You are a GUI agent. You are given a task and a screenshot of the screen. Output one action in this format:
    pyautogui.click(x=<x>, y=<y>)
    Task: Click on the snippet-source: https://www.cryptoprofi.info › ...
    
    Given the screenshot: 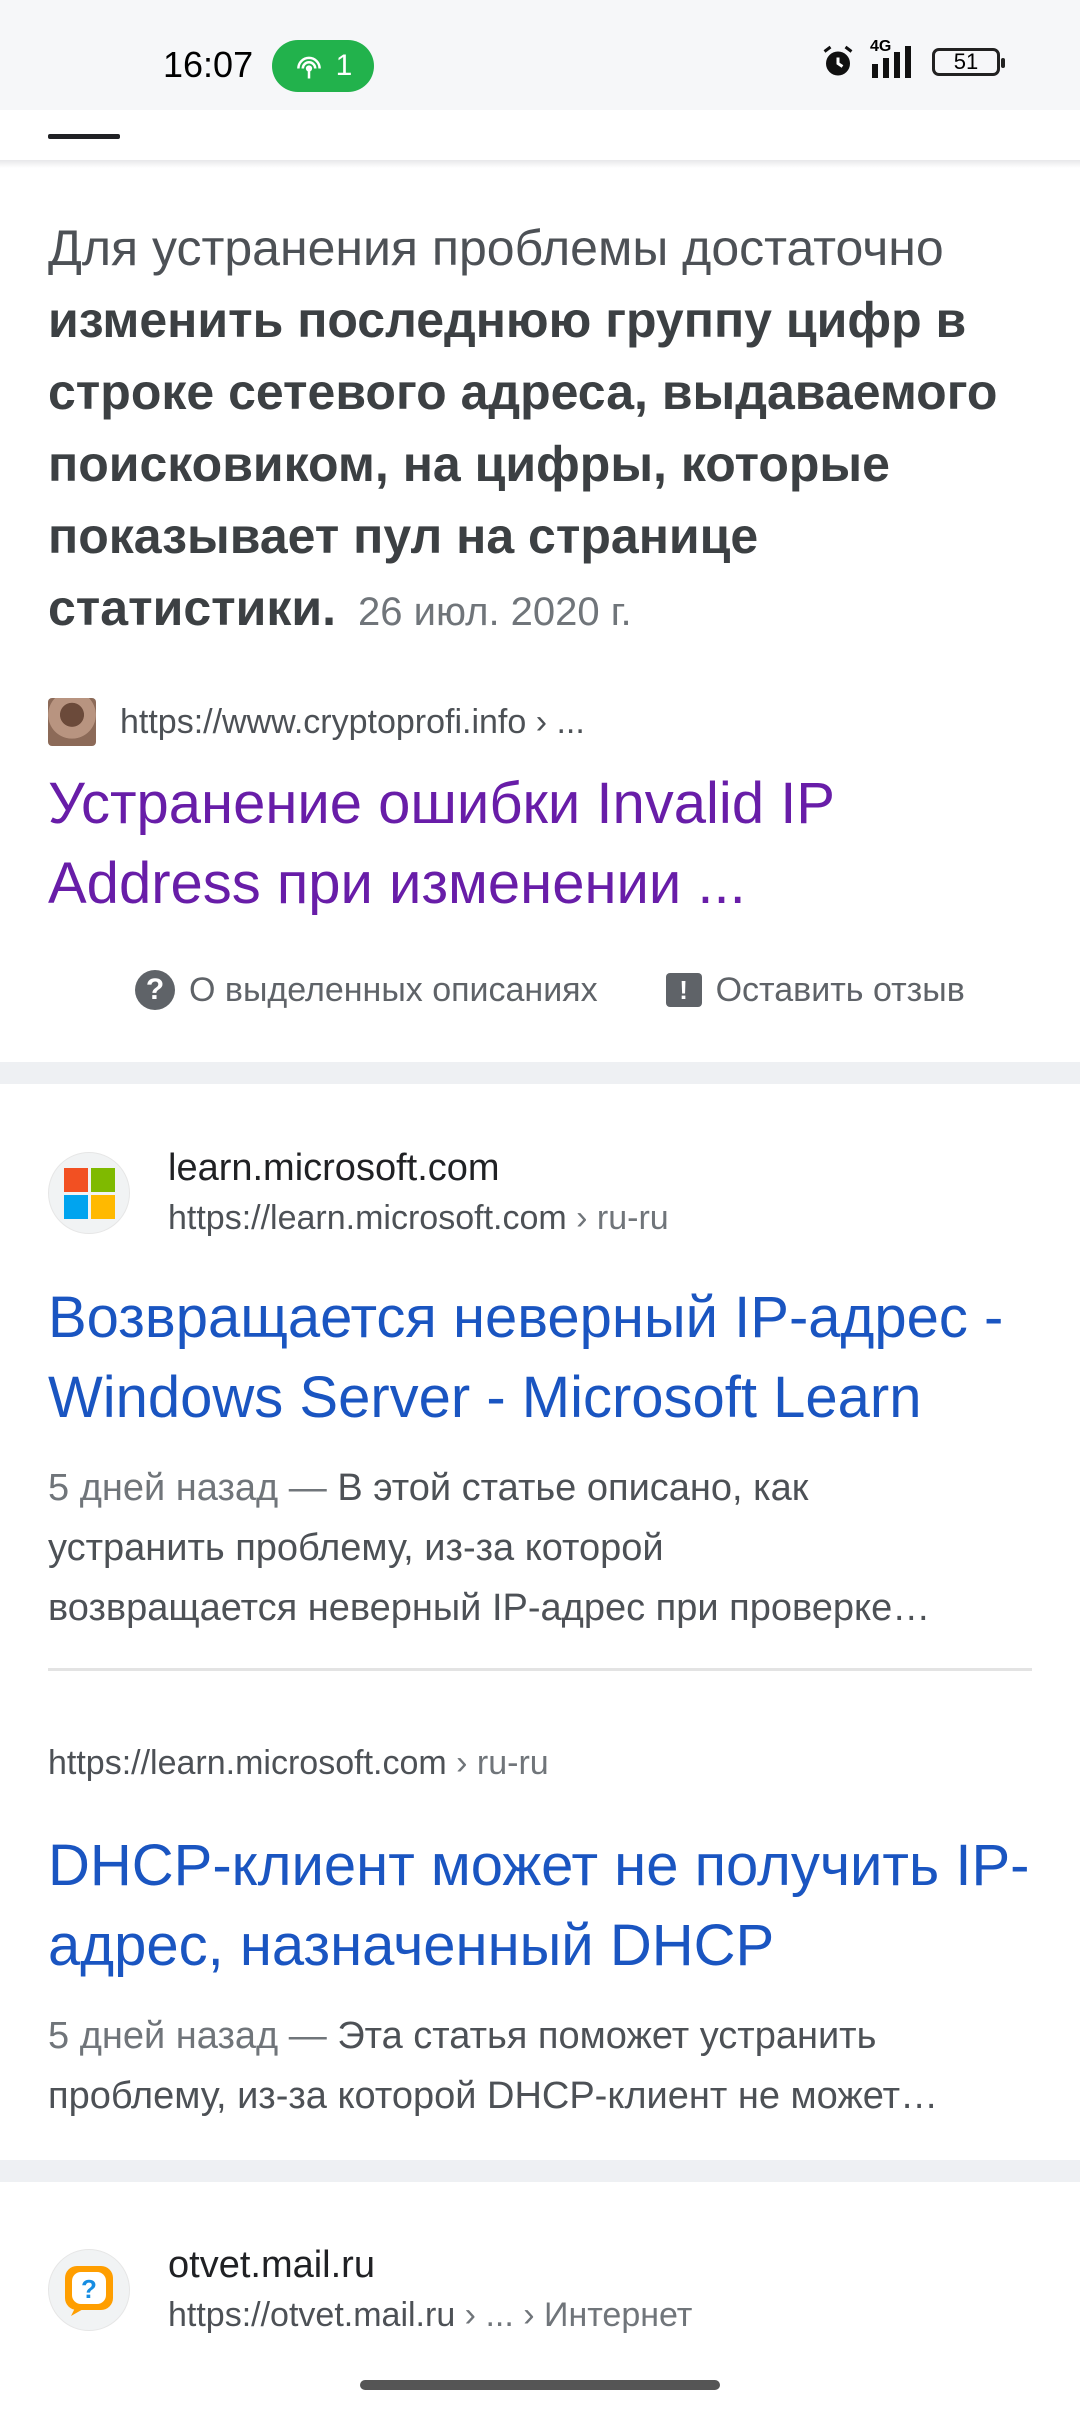 What is the action you would take?
    pyautogui.click(x=316, y=722)
    